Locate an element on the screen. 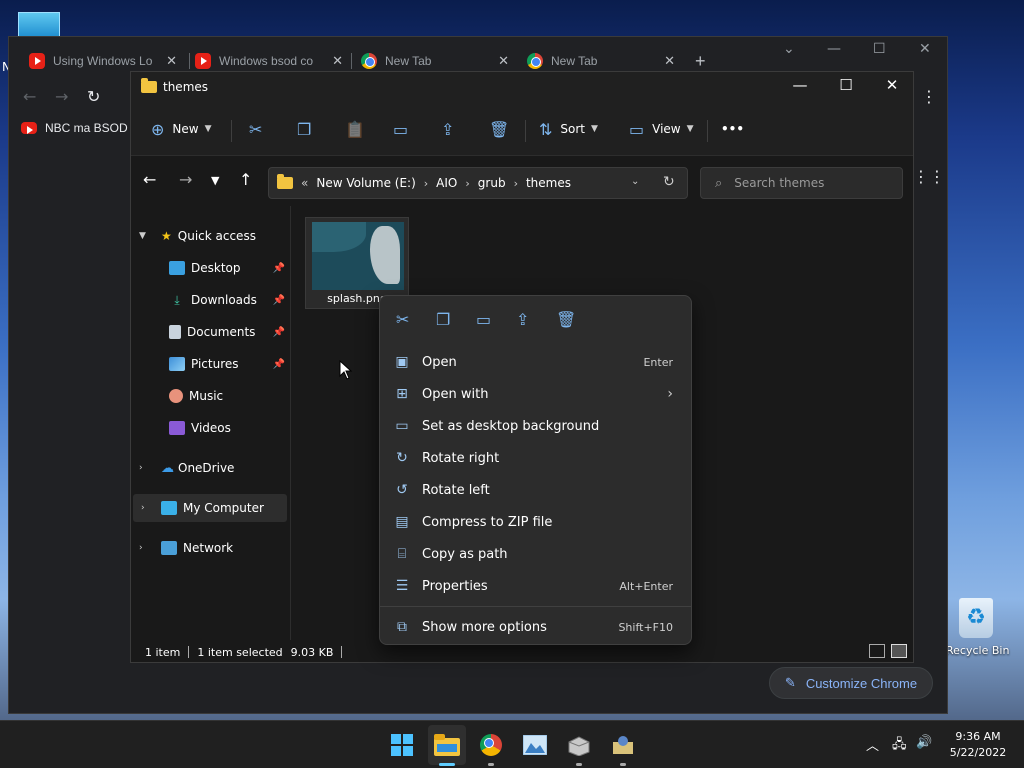 The height and width of the screenshot is (768, 1024). context-quick-actions: ✂ ❐ ▭ ⇪ 🗑 is located at coordinates (535, 320).